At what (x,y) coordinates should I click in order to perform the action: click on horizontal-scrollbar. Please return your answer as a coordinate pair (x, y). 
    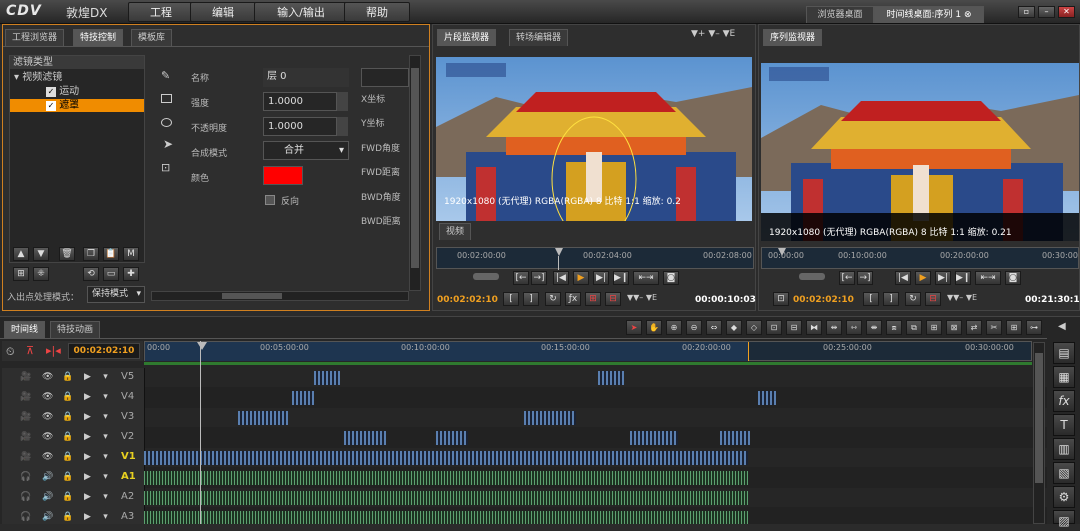
    Looking at the image, I should click on (280, 296).